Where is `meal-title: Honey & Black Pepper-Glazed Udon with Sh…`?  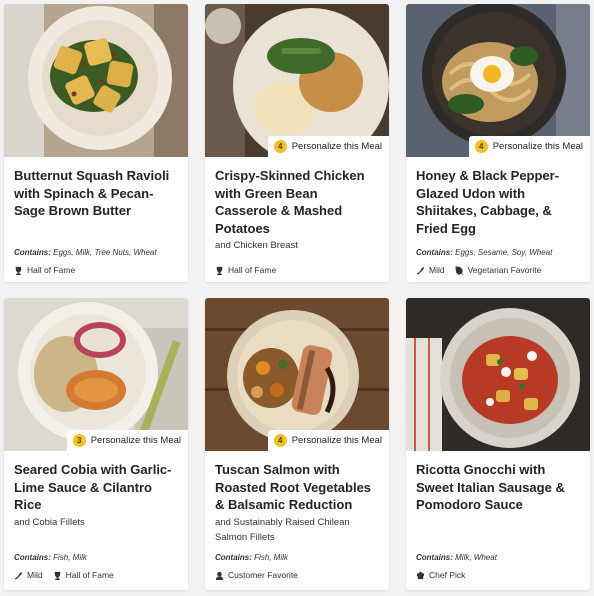
meal-title: Honey & Black Pepper-Glazed Udon with Sh… is located at coordinates (498, 202).